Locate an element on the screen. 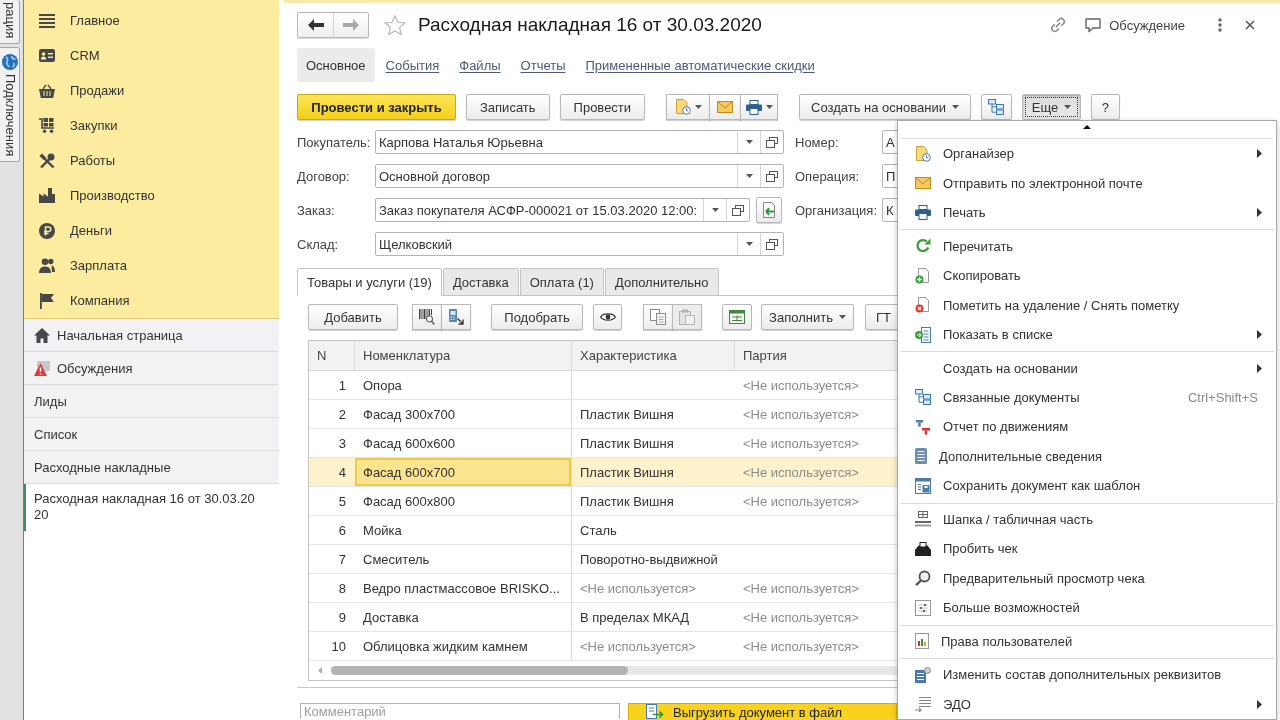  table-cell-text: 9 is located at coordinates (342, 617).